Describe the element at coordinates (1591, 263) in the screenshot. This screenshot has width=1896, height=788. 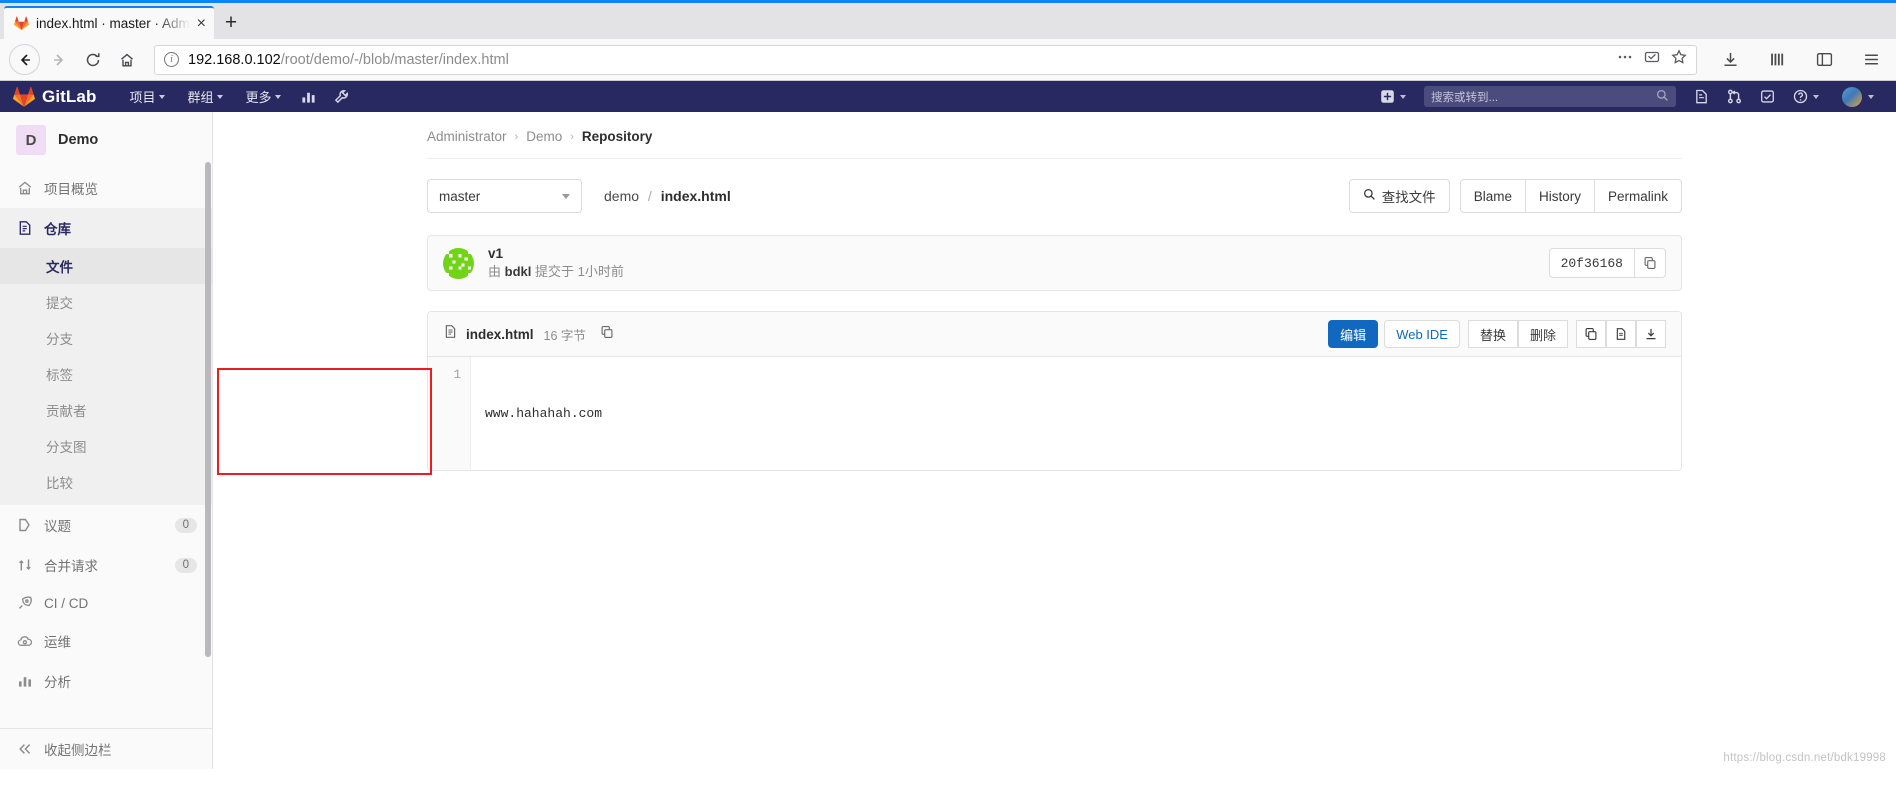
I see `commit-sha: 20f36168` at that location.